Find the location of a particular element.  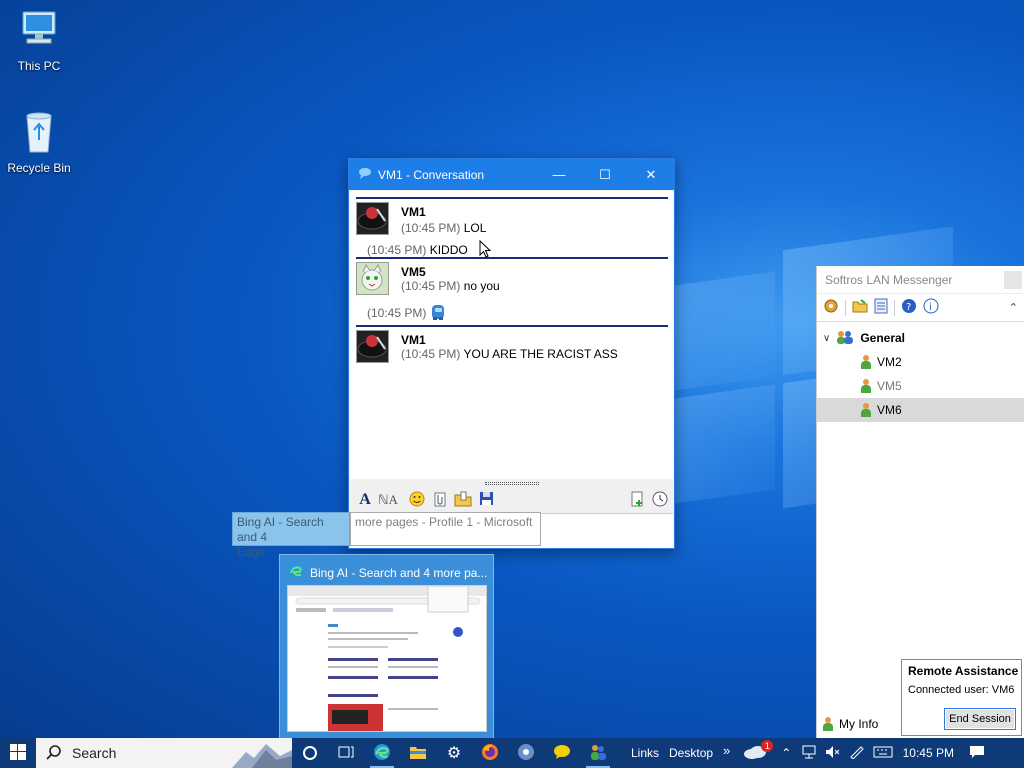

help-icon: ? is located at coordinates (909, 307).